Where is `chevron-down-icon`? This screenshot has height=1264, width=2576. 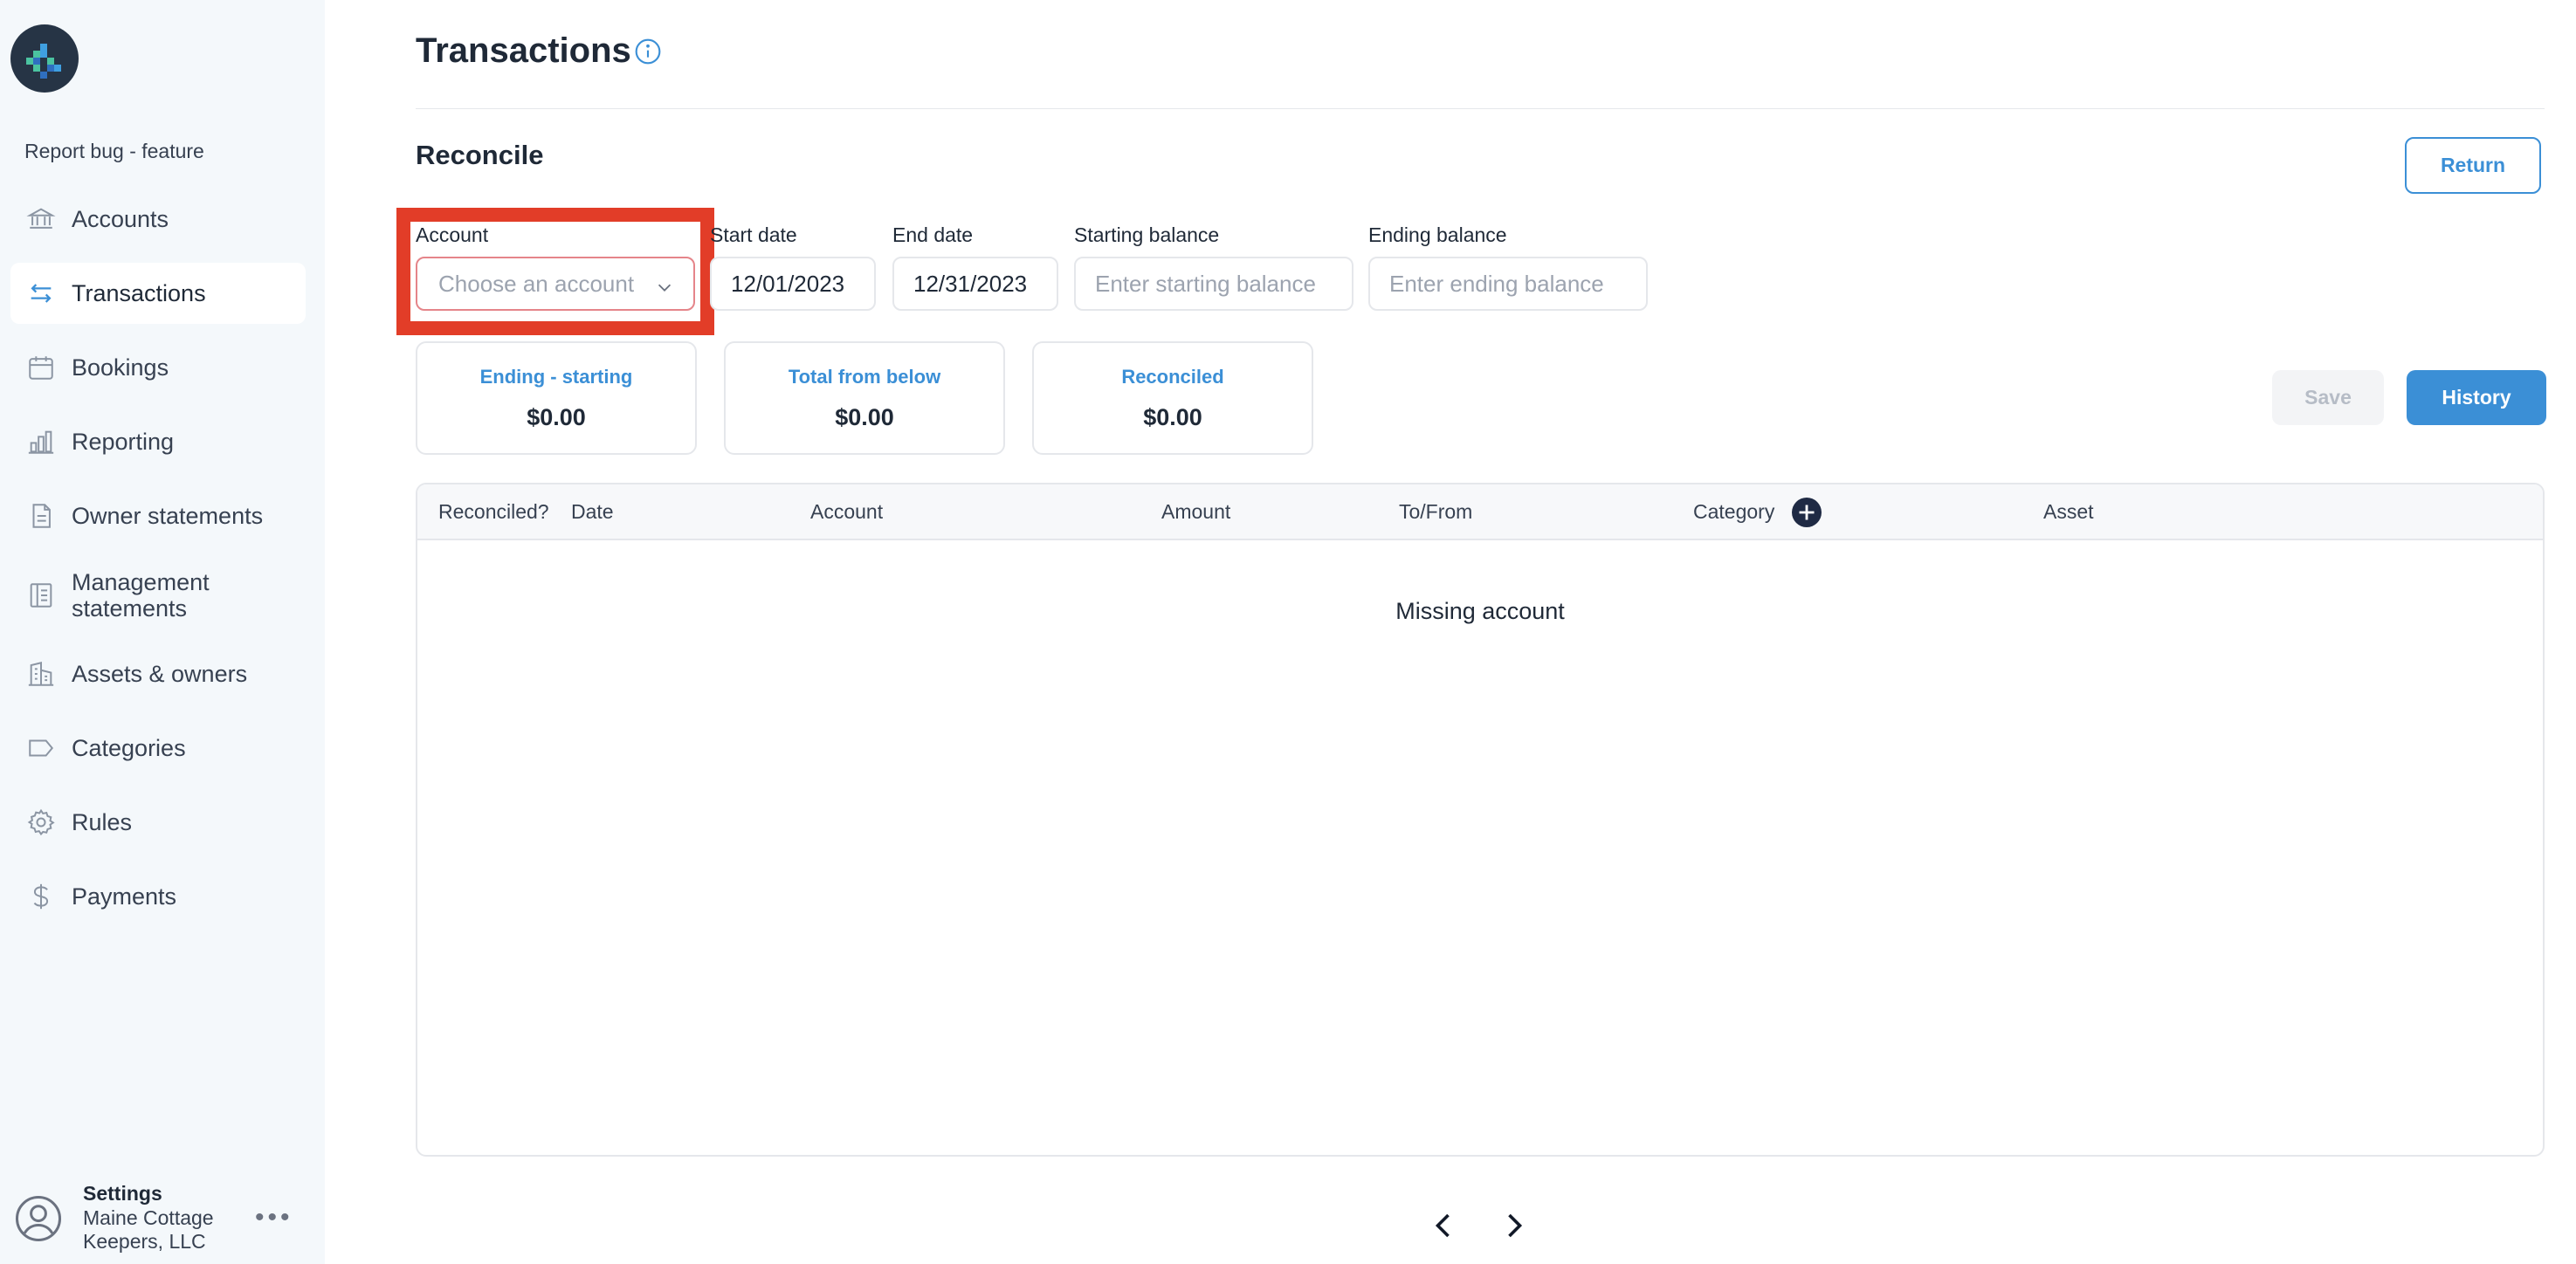 chevron-down-icon is located at coordinates (664, 285).